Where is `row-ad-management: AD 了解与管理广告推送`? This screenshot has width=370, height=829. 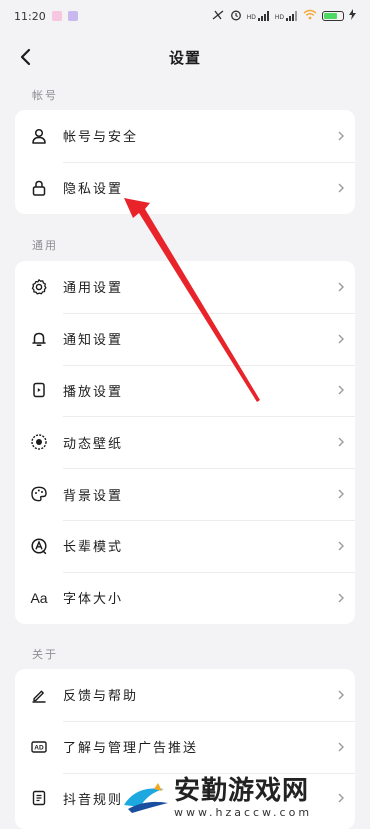
row-ad-management: AD 了解与管理广告推送 is located at coordinates (185, 746).